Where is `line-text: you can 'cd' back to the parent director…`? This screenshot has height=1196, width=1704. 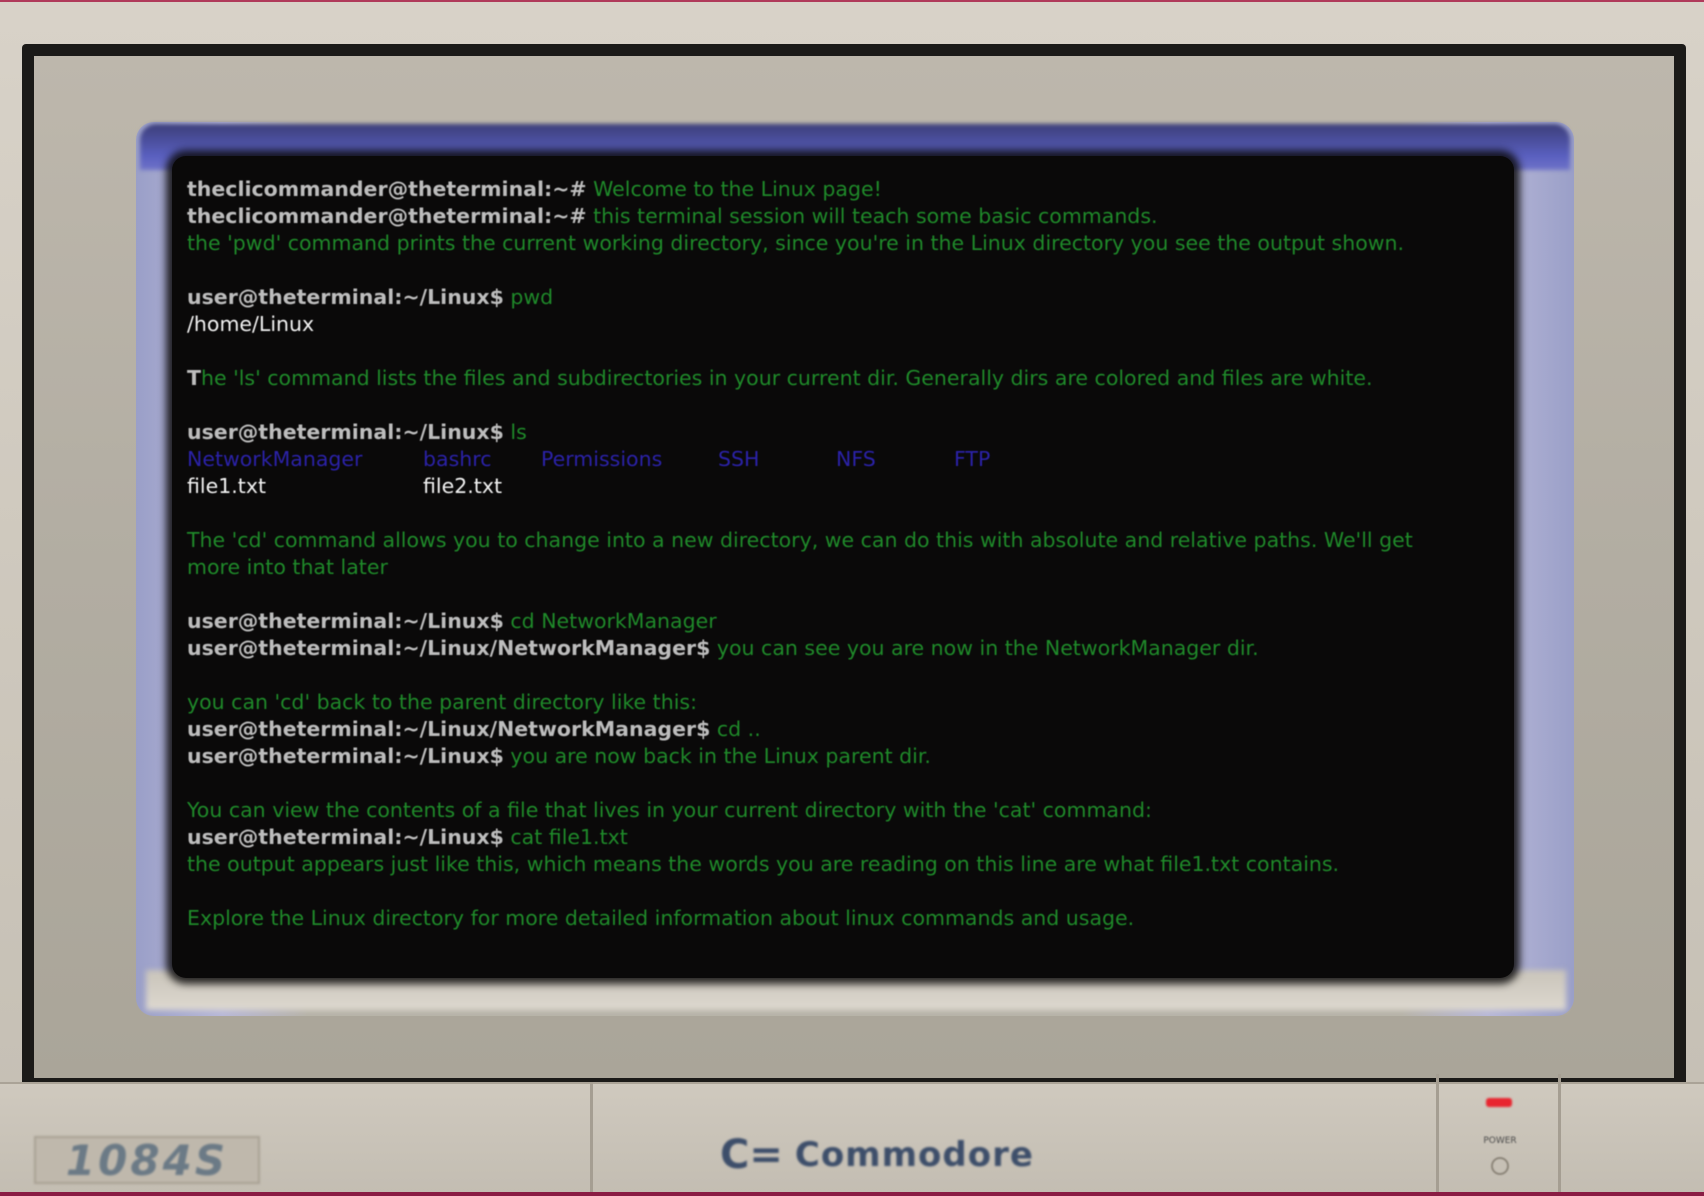 line-text: you can 'cd' back to the parent director… is located at coordinates (442, 702).